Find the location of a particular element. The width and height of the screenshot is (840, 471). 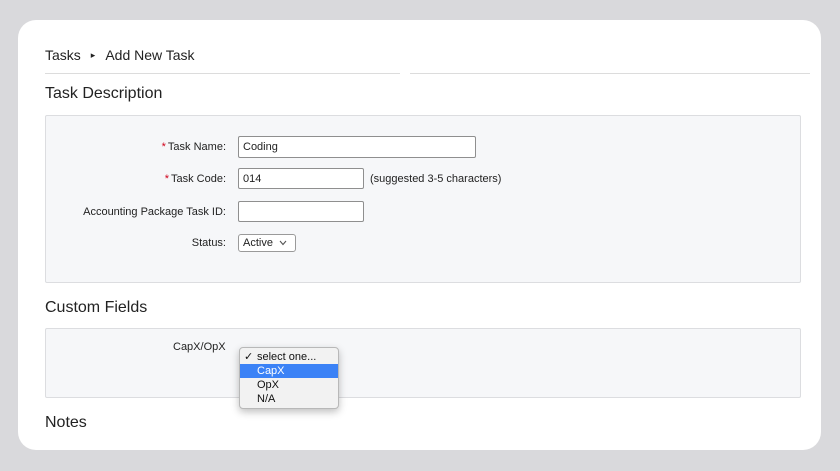

status-value: Active is located at coordinates (258, 243).